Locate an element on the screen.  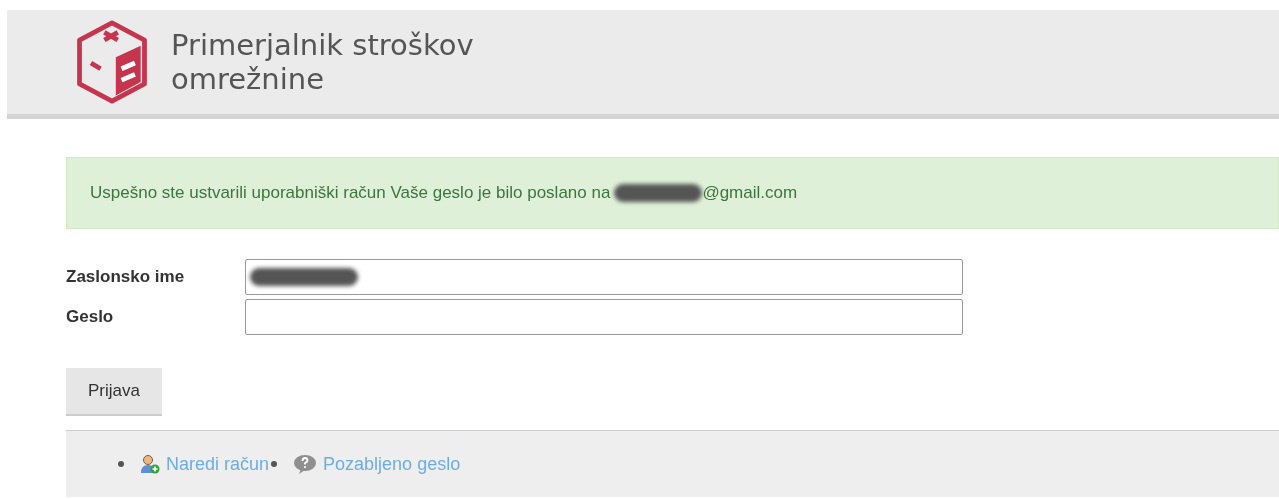
footer-link: Pozabljeno geslo is located at coordinates (392, 464).